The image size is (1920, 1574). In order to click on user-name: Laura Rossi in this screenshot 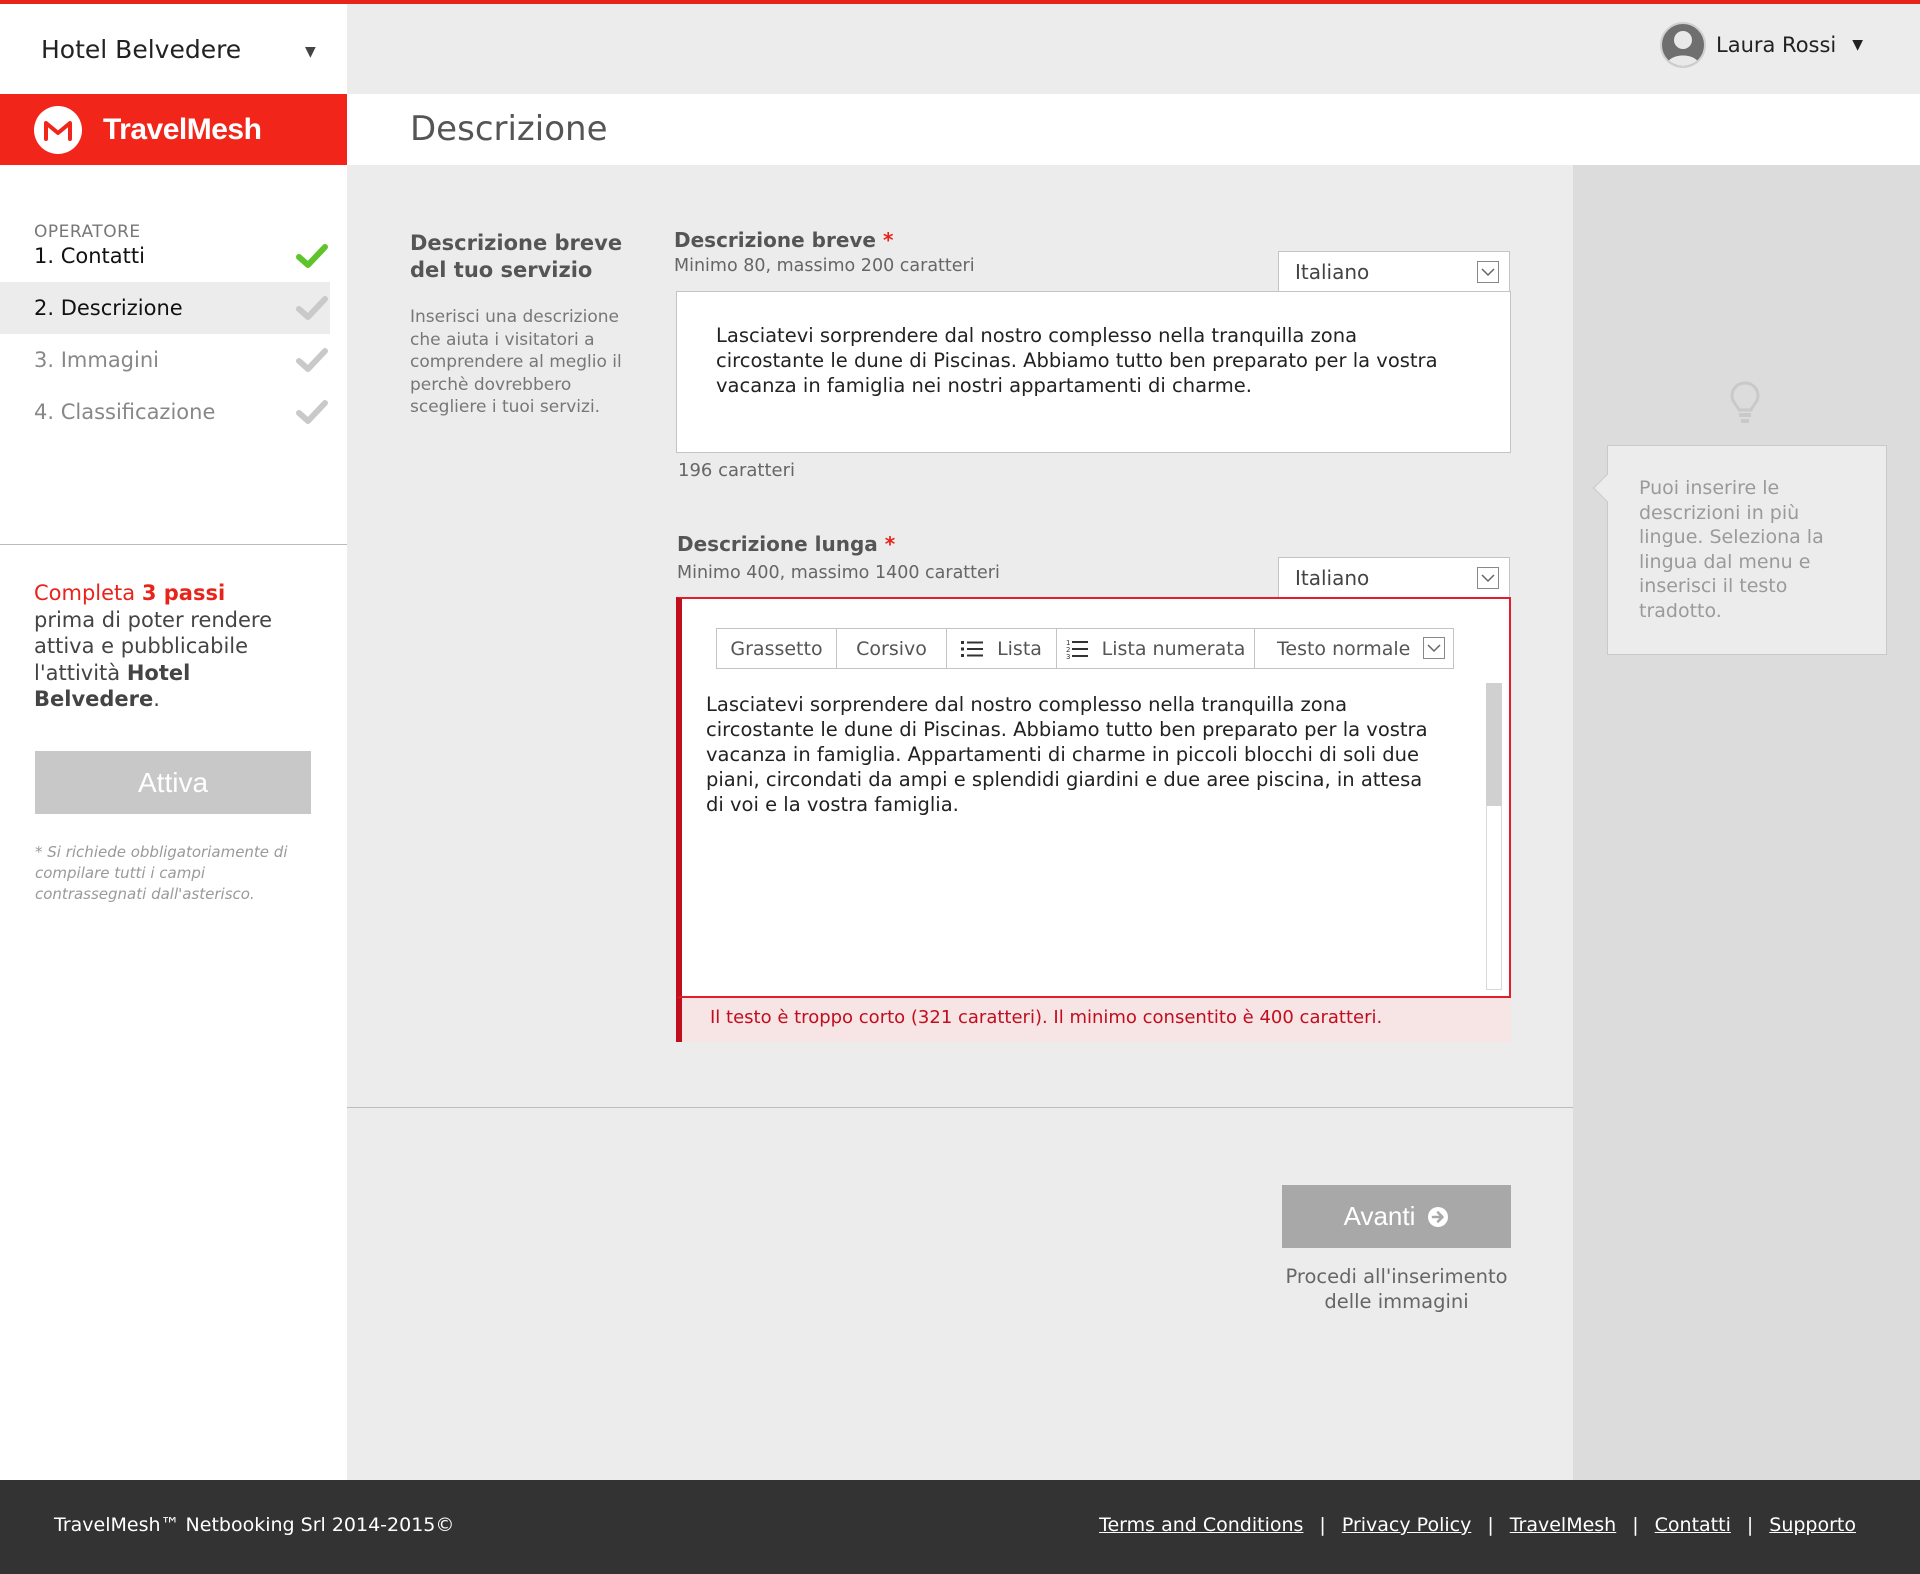, I will do `click(1776, 45)`.